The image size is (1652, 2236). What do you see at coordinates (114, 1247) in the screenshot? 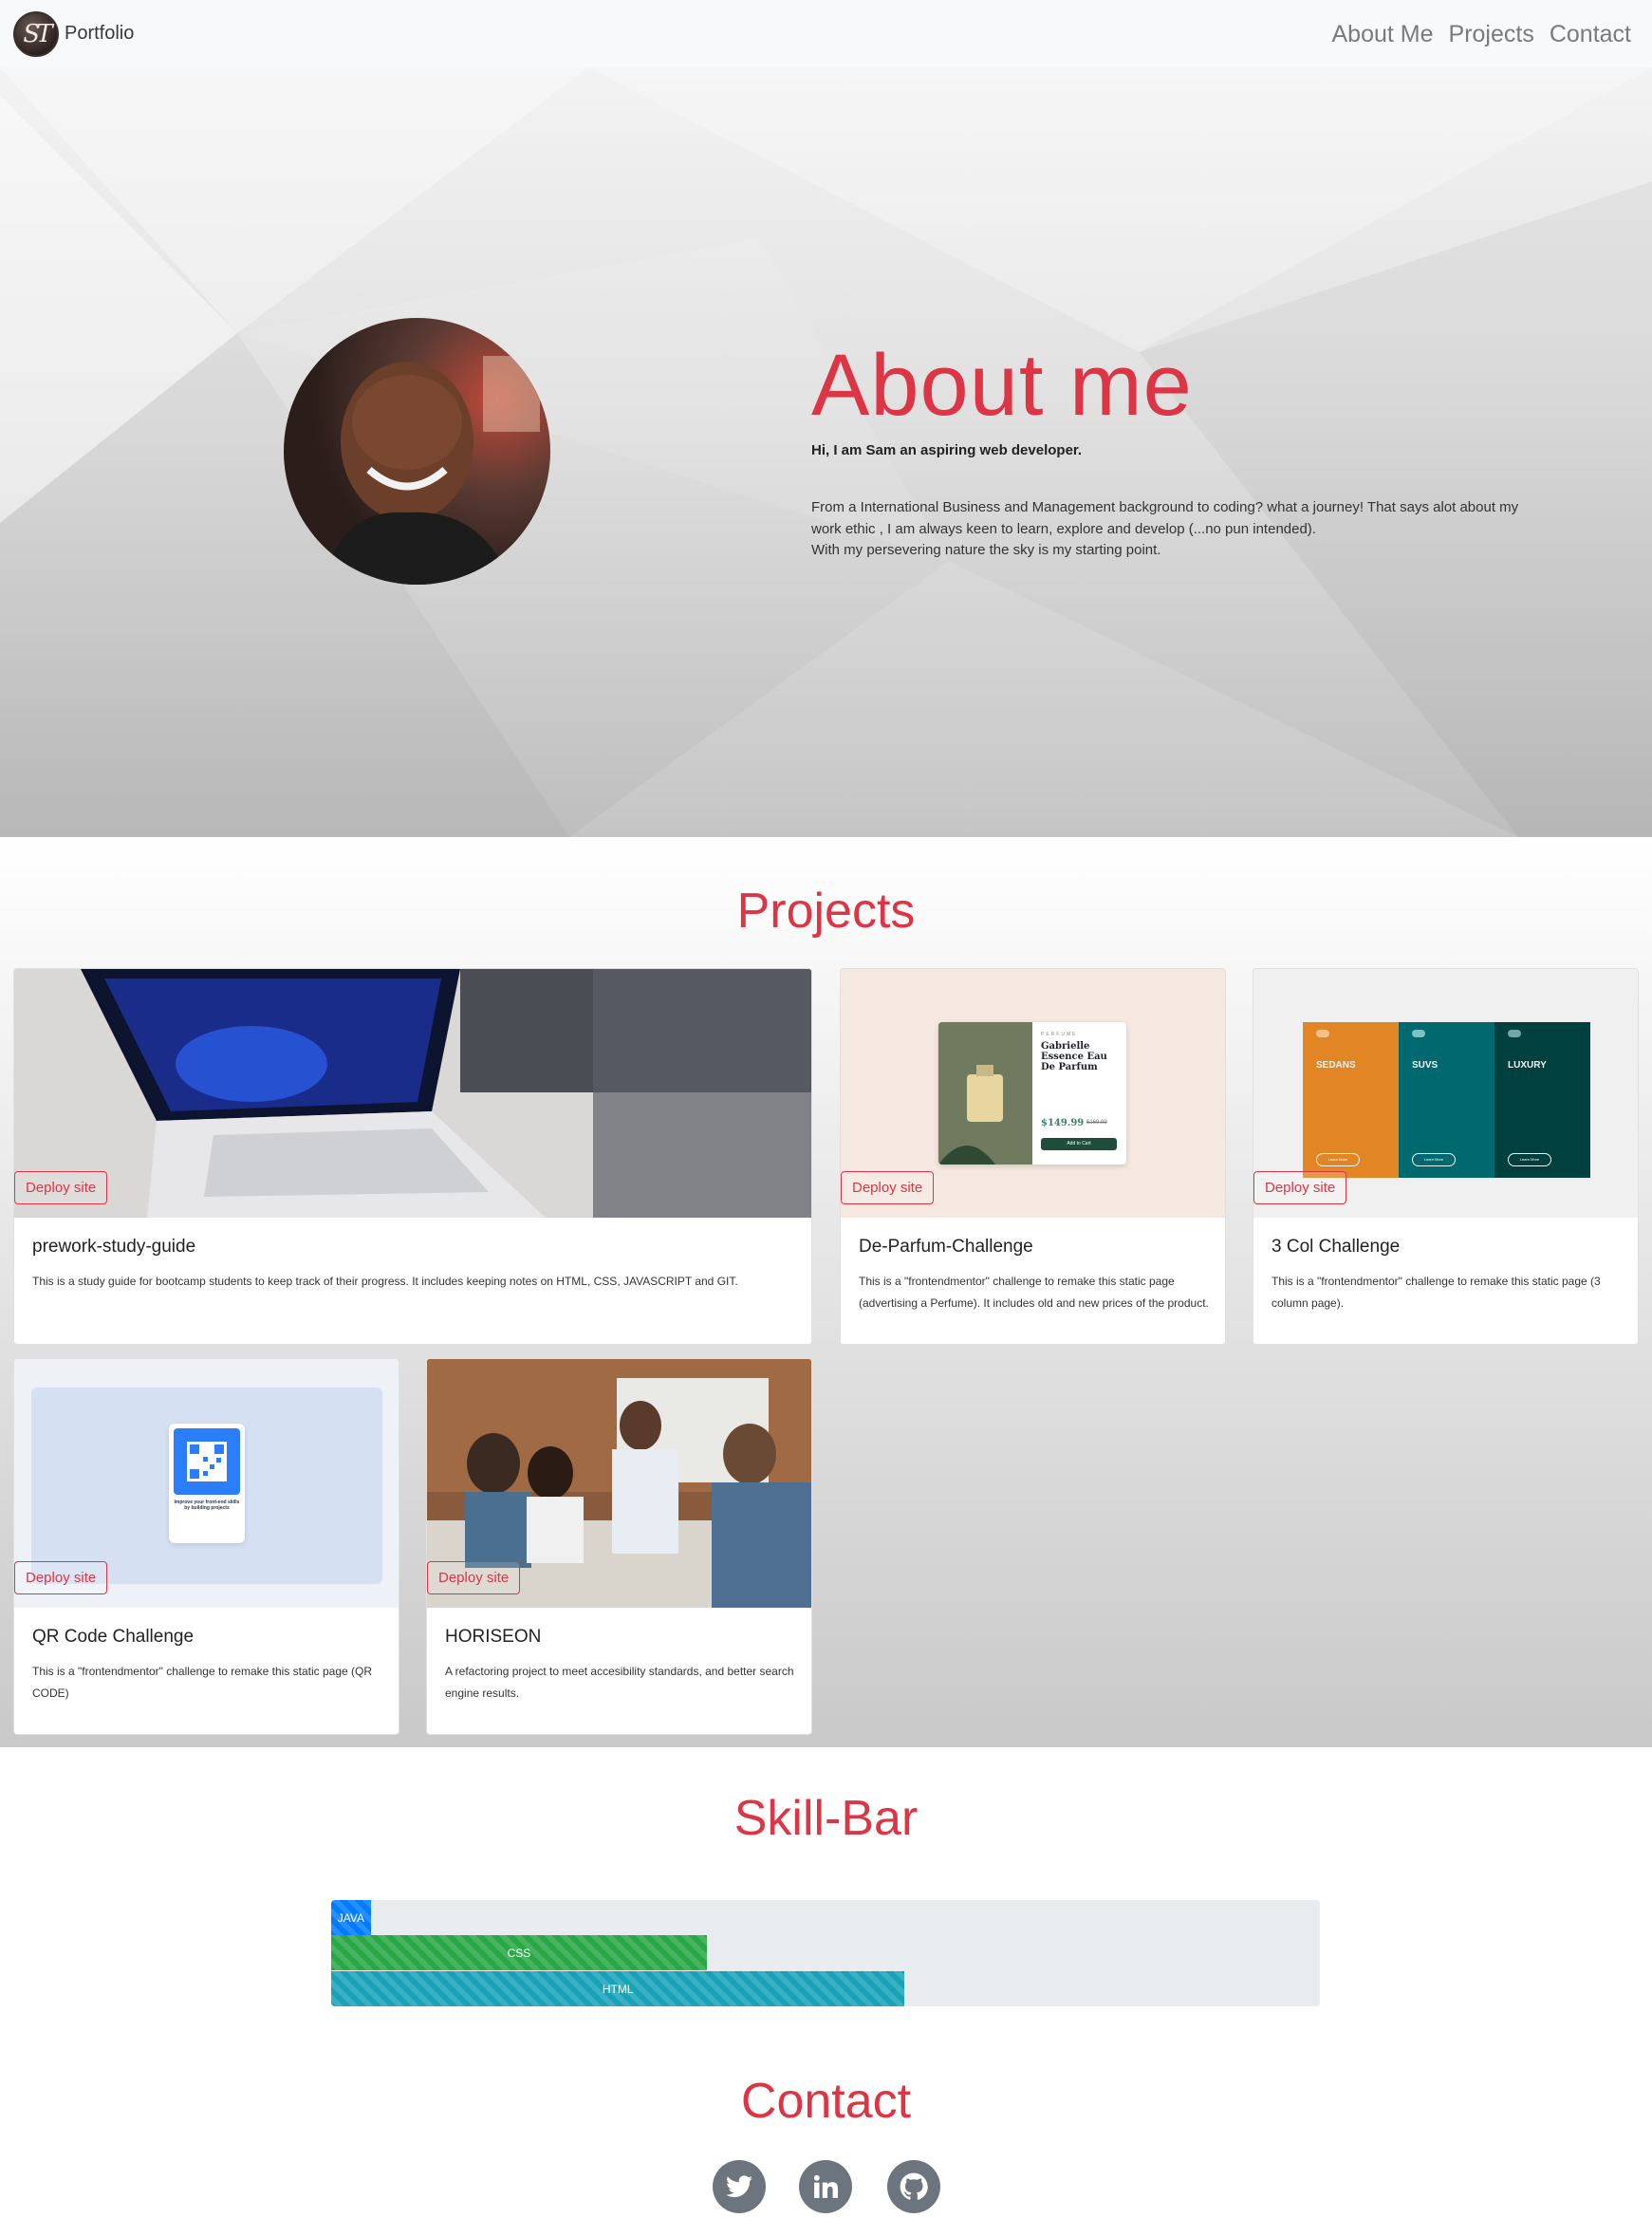
I see `project-title: prework-study-guide` at bounding box center [114, 1247].